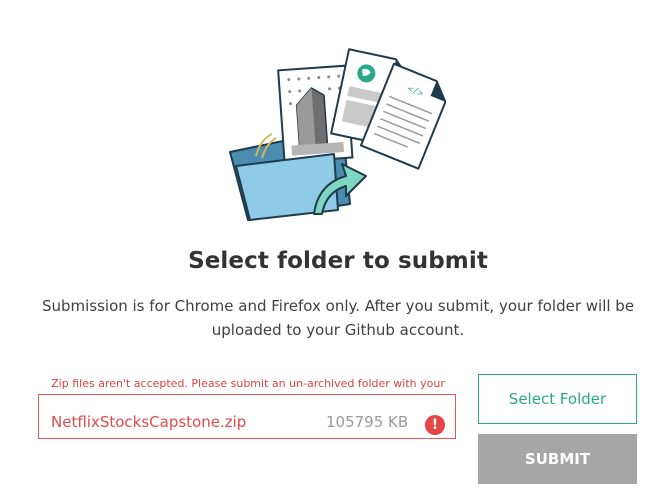 The height and width of the screenshot is (498, 654). What do you see at coordinates (149, 422) in the screenshot?
I see `file-name: NetflixStocksCapstone.zip` at bounding box center [149, 422].